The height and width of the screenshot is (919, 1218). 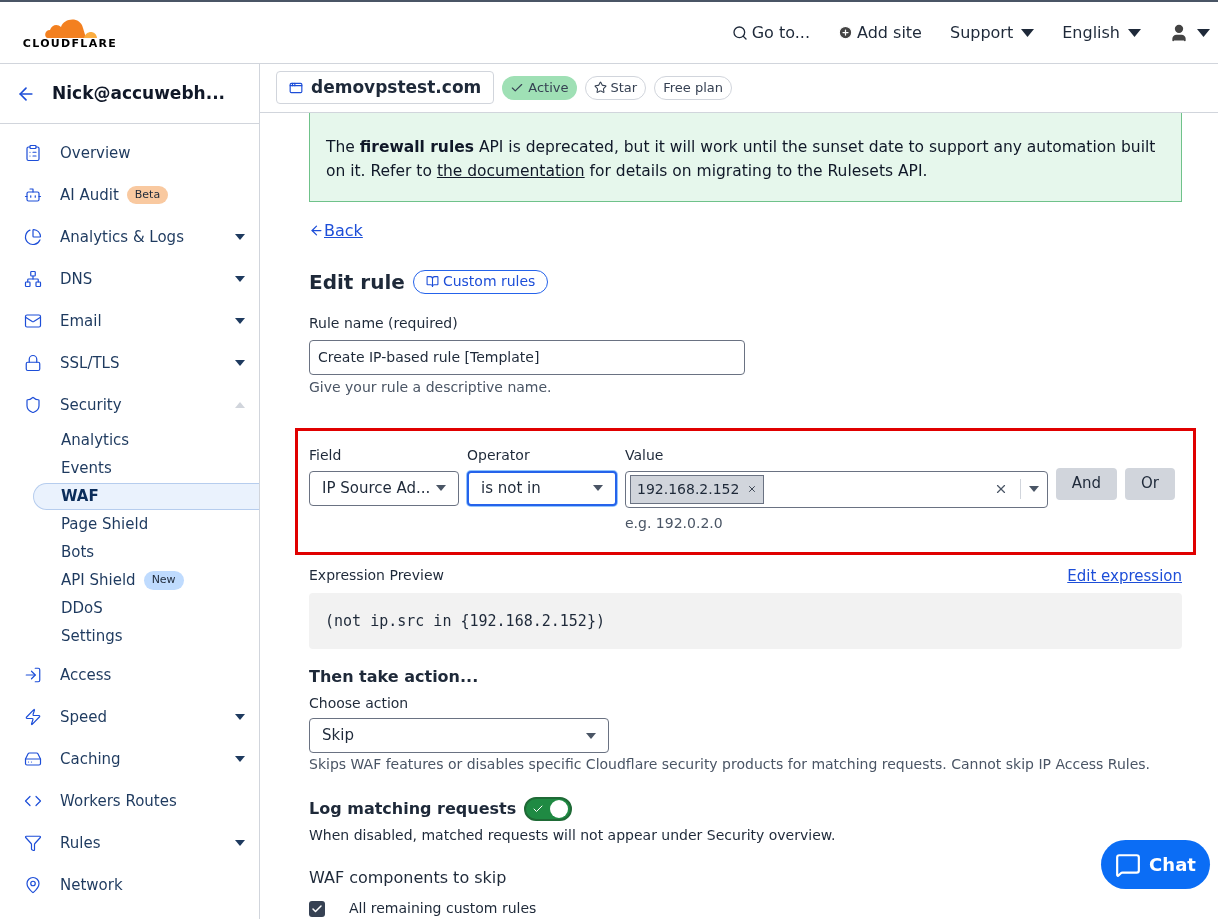 What do you see at coordinates (836, 489) in the screenshot?
I see `value-input: 192.168.2.152` at bounding box center [836, 489].